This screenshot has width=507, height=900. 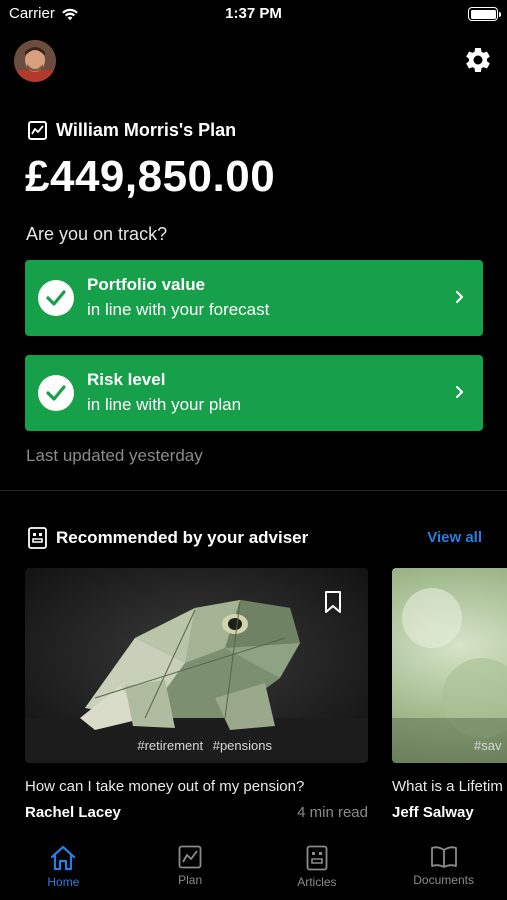 I want to click on view-all-link: View all, so click(x=454, y=537).